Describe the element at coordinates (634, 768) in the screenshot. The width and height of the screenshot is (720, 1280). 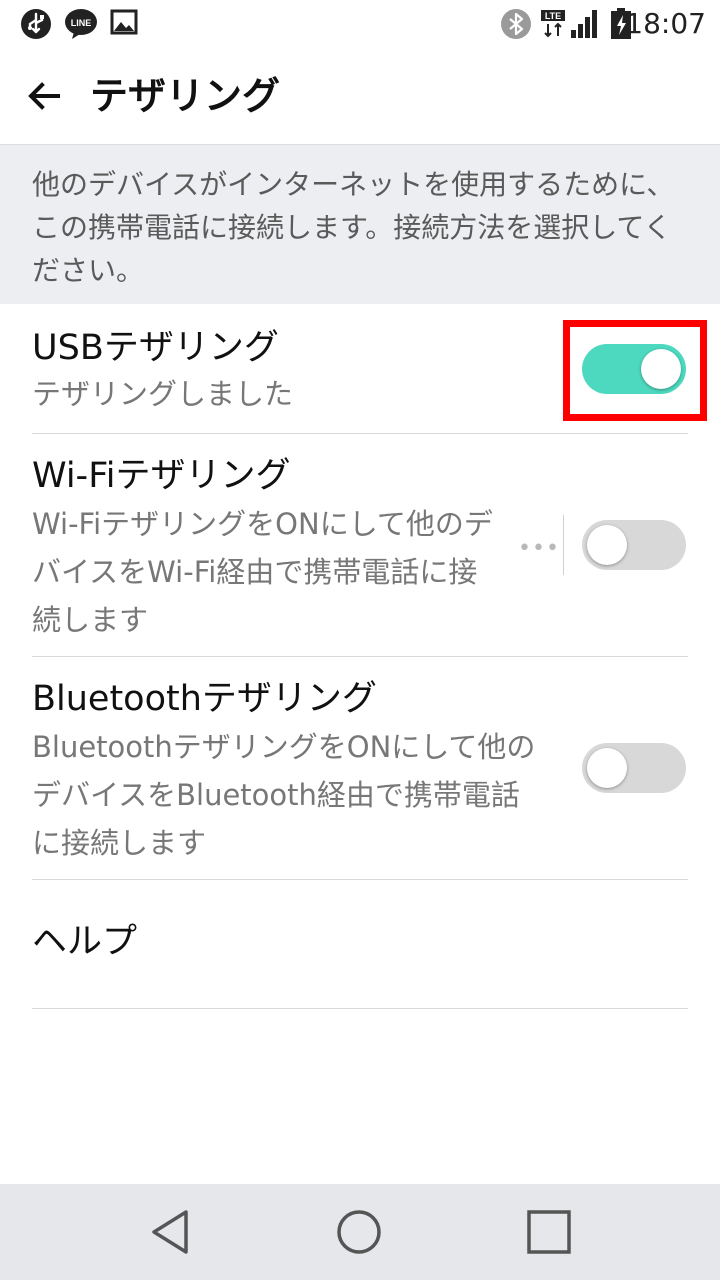
I see `bluetooth-tethering-toggle` at that location.